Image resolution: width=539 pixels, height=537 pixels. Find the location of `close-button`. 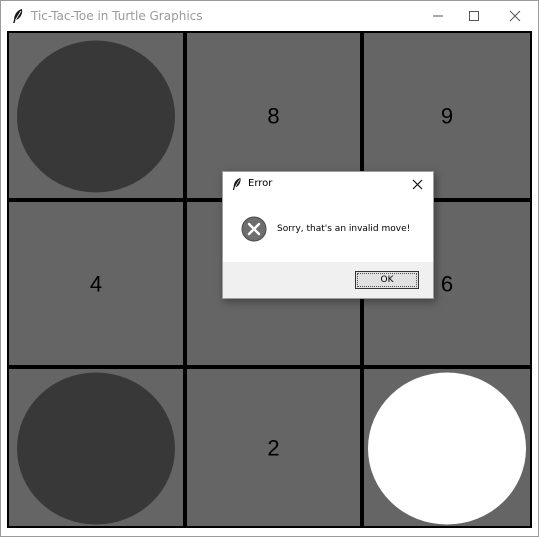

close-button is located at coordinates (515, 16).